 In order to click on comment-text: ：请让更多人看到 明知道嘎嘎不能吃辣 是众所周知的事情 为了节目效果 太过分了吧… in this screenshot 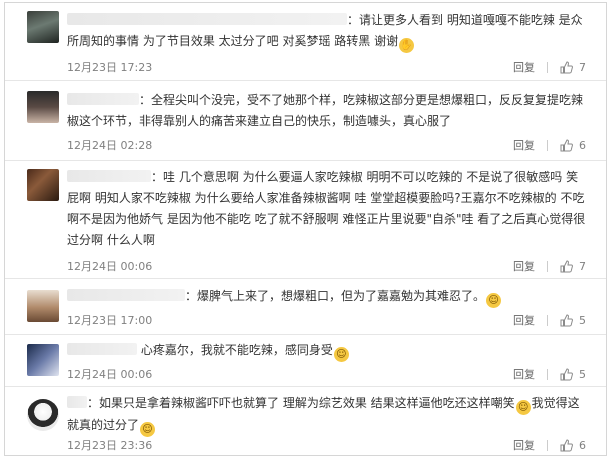, I will do `click(325, 33)`.